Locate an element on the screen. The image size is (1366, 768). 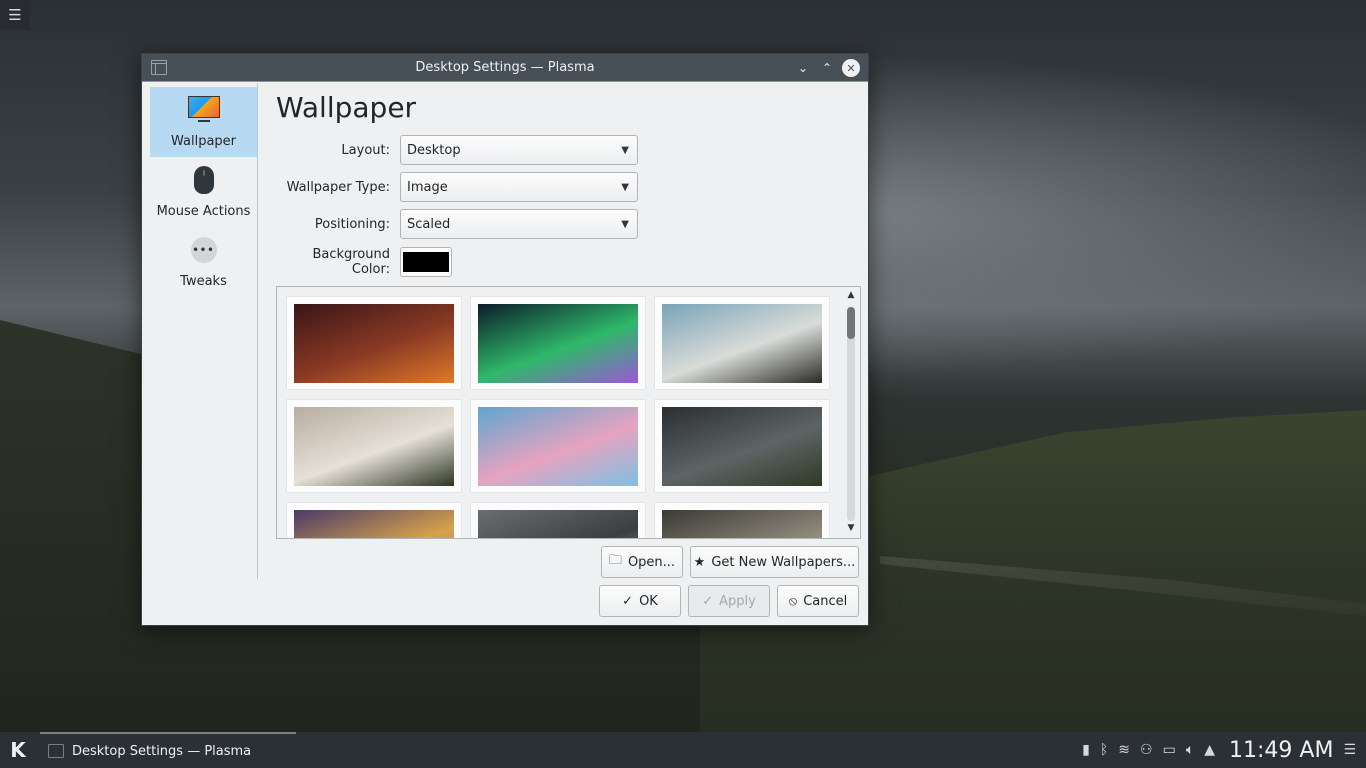
sidebar: Wallpaper Mouse Actions ••• Tweaks is located at coordinates (200, 331).